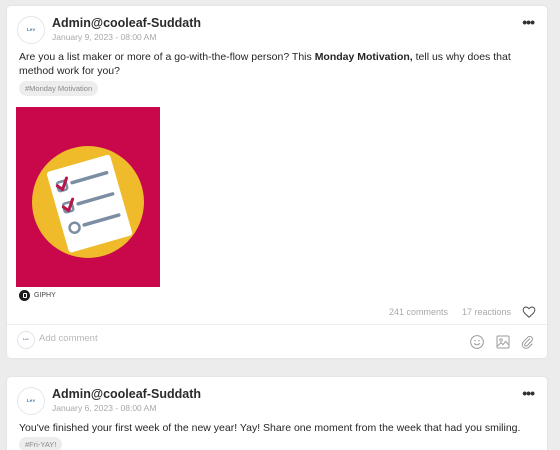 This screenshot has height=450, width=560. What do you see at coordinates (450, 312) in the screenshot?
I see `post-stats: 241 comments 17 reactions` at bounding box center [450, 312].